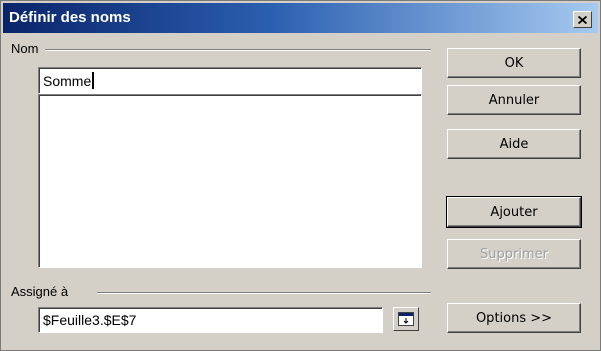 This screenshot has width=601, height=351. I want to click on assigned-range-value: $Feuille3.$E$7, so click(90, 320).